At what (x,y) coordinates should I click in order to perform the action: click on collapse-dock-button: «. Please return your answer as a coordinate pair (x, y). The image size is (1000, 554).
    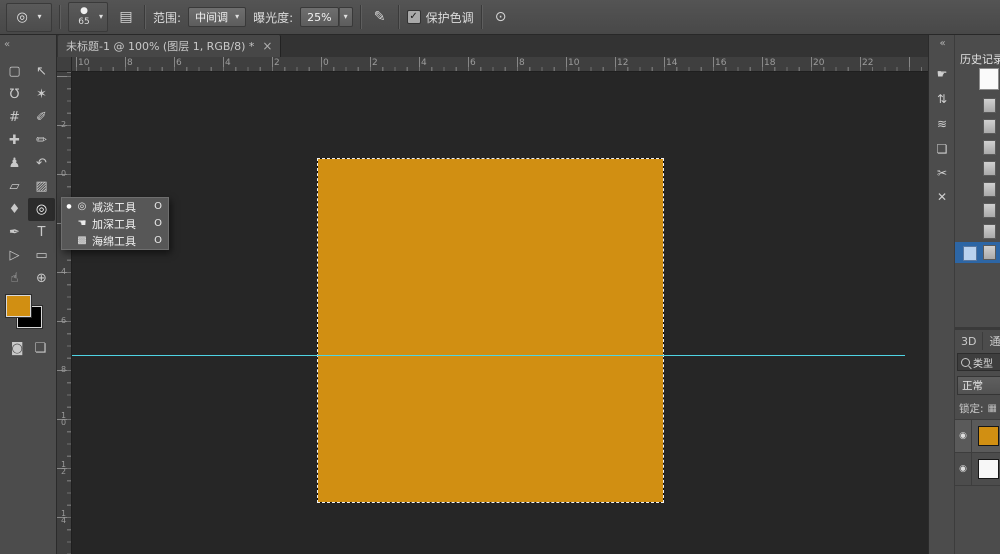
    Looking at the image, I should click on (942, 43).